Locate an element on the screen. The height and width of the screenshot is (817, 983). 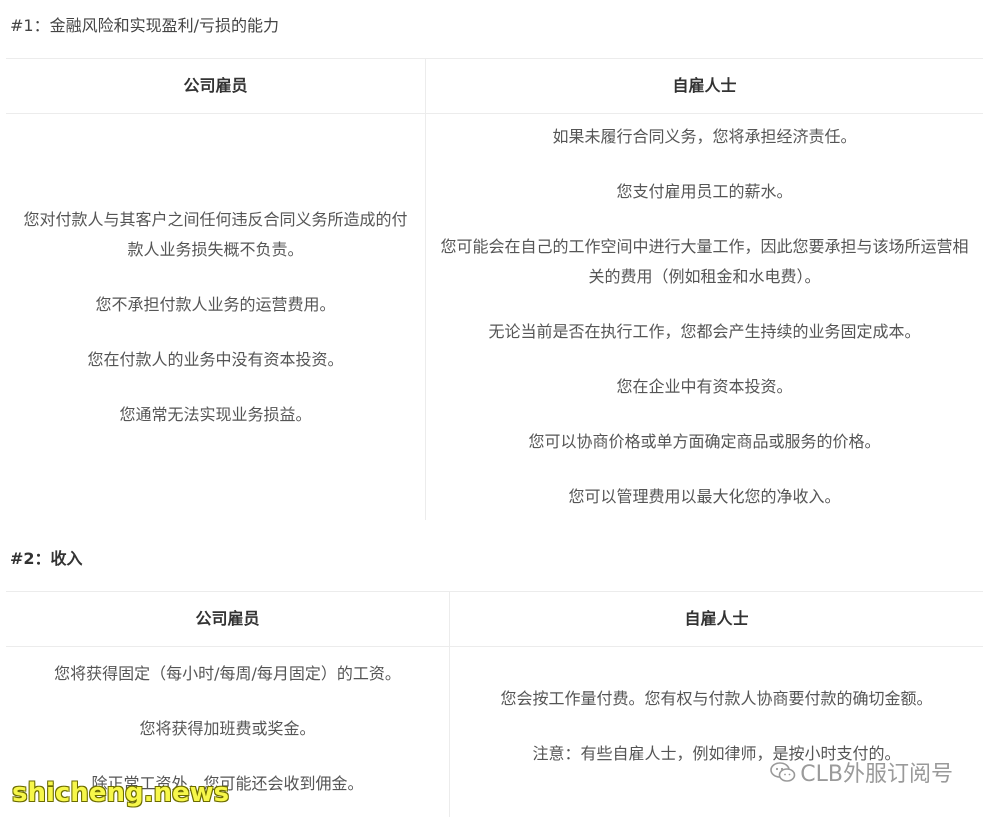
section-heading-financial-risk: #1：金融风险和实现盈利/亏损的能力 is located at coordinates (144, 25).